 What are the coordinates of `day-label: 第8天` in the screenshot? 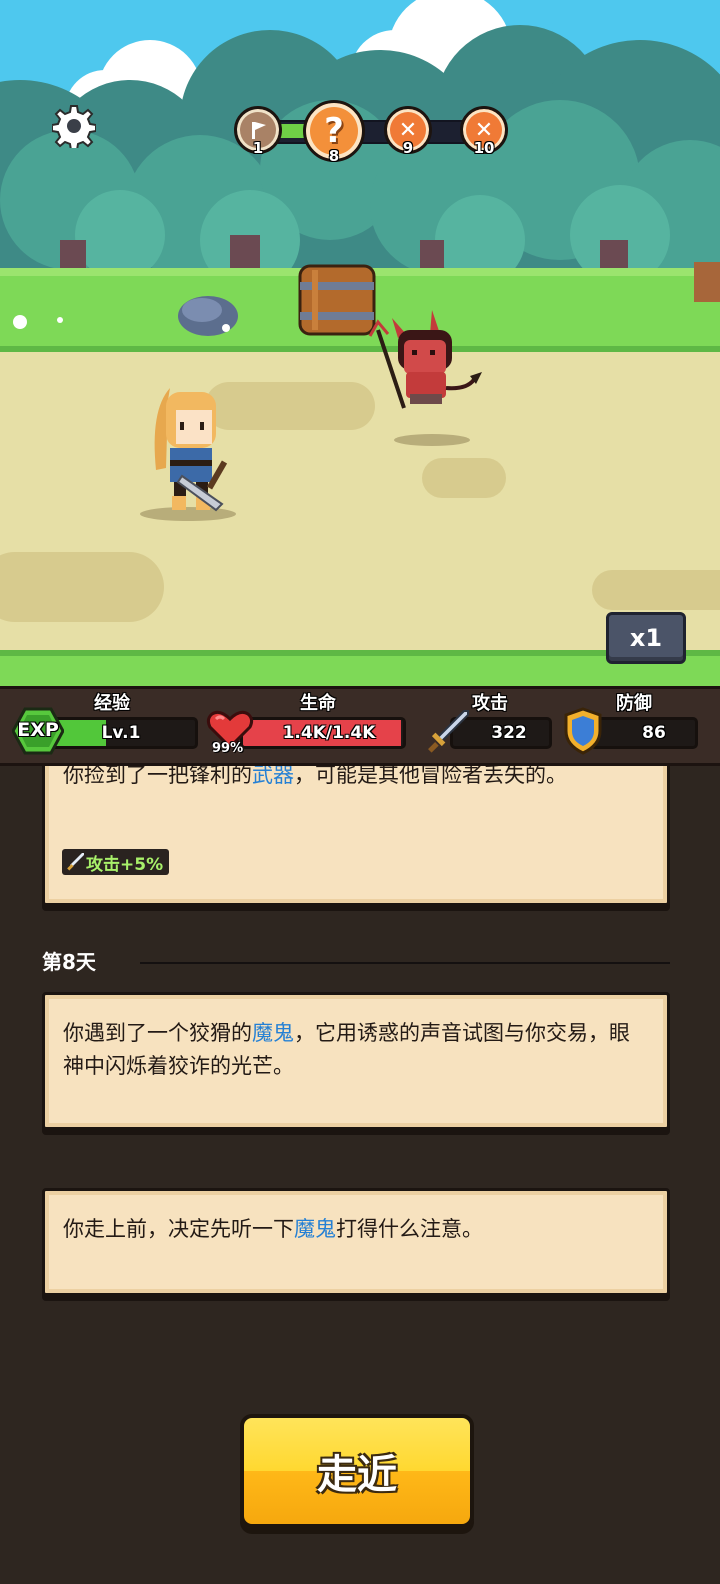 It's located at (69, 962).